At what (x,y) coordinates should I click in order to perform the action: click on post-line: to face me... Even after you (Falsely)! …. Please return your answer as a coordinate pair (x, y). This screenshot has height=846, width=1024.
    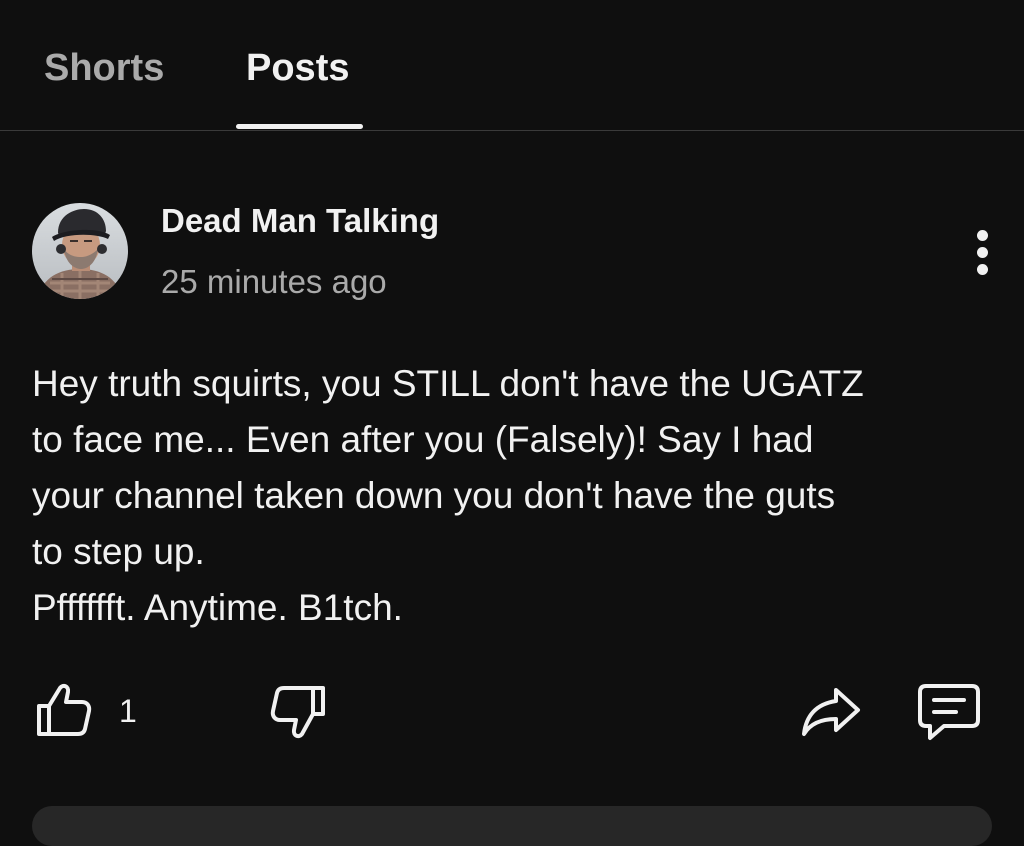
    Looking at the image, I should click on (423, 439).